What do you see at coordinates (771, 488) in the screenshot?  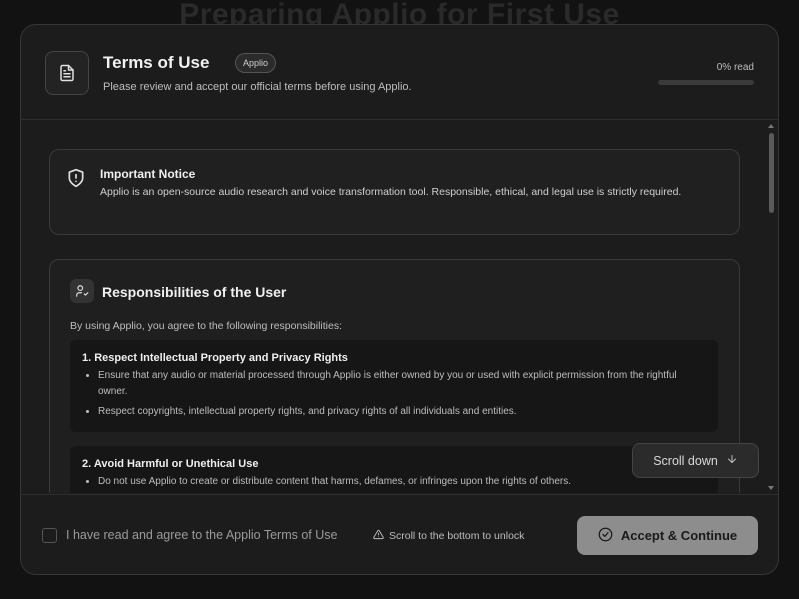 I see `scroll-down-arrow-icon` at bounding box center [771, 488].